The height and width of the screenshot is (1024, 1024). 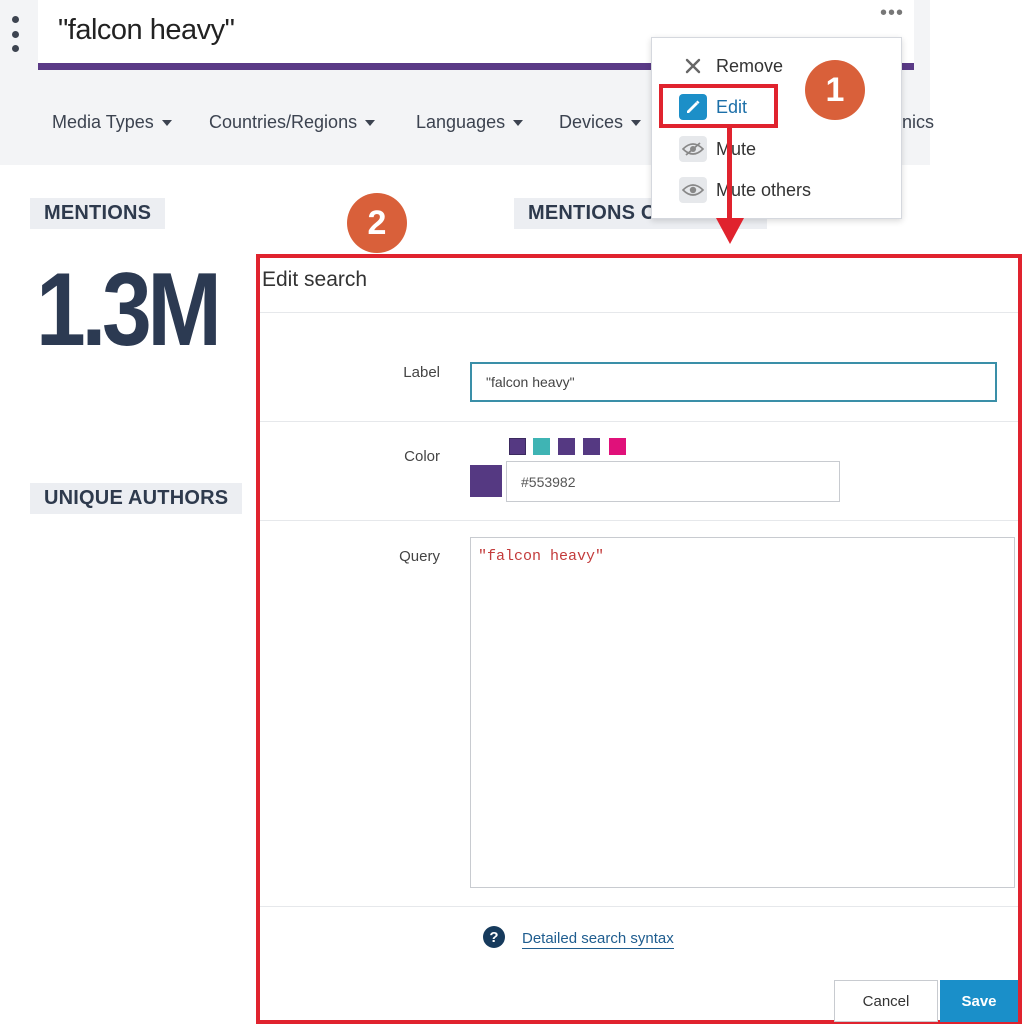 What do you see at coordinates (591, 122) in the screenshot?
I see `filter-label: Devices` at bounding box center [591, 122].